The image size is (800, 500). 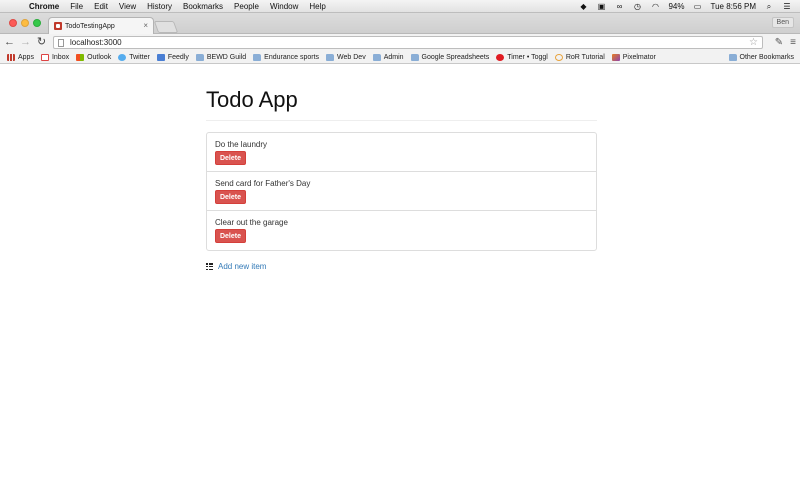 I want to click on bookmark-star-icon: ☆, so click(x=753, y=43).